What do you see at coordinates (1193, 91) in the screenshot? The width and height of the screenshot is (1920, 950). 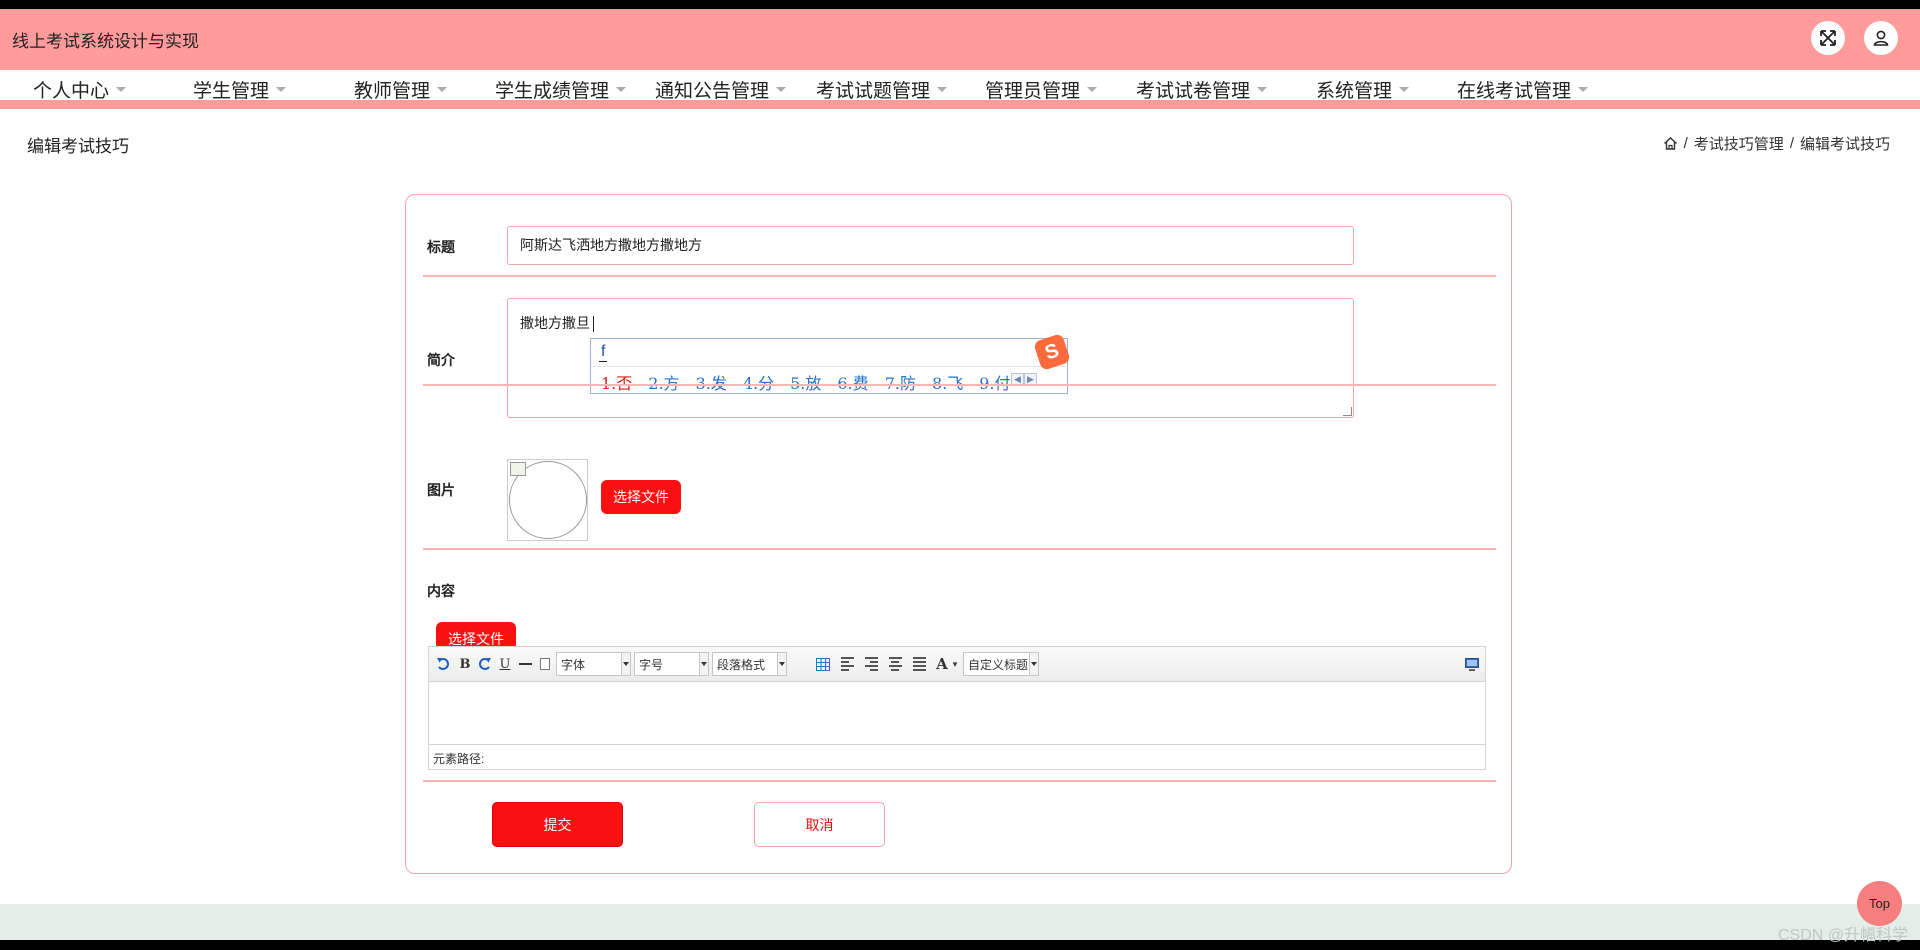 I see `nav-item-label: 考试试卷管理` at bounding box center [1193, 91].